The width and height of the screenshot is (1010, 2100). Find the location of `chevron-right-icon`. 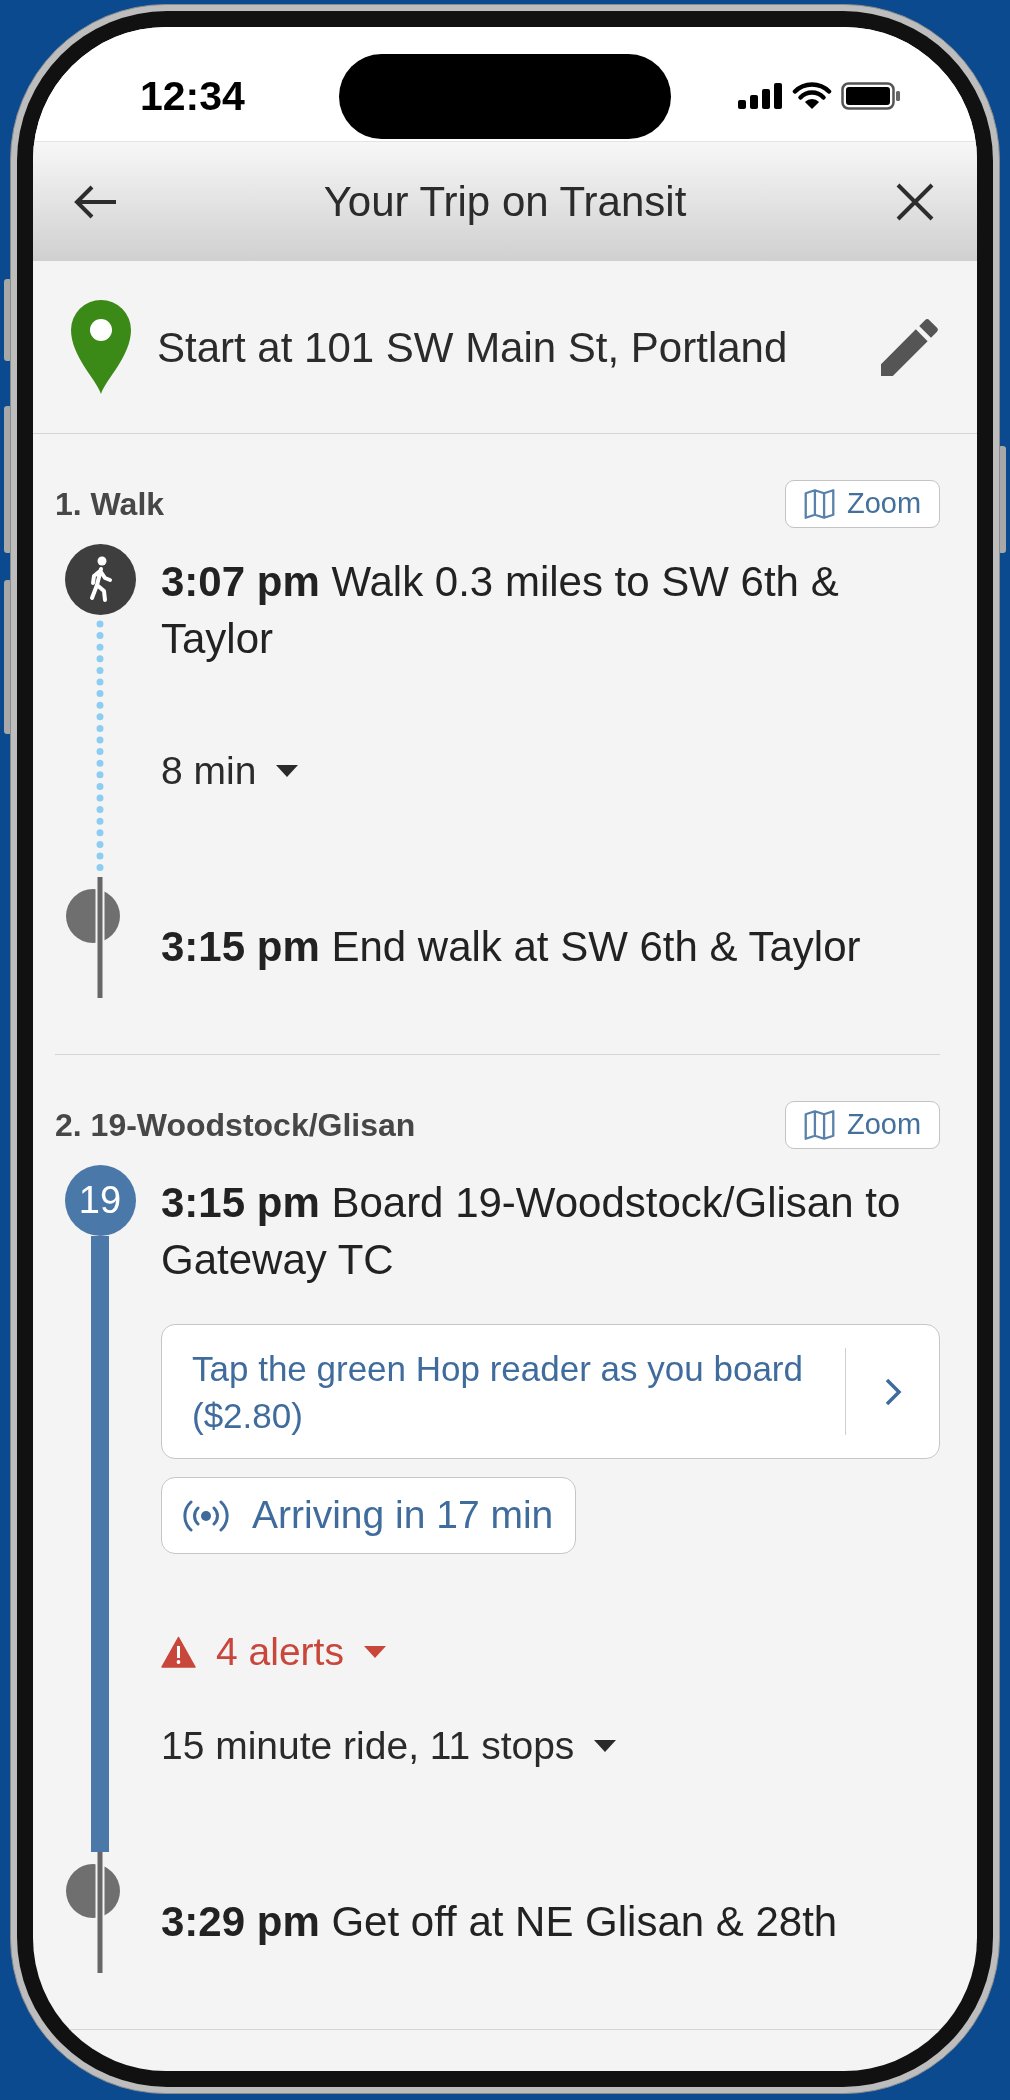

chevron-right-icon is located at coordinates (892, 1391).